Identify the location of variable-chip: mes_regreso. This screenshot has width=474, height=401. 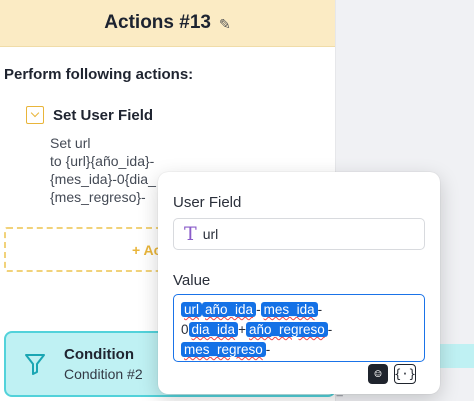
(223, 349).